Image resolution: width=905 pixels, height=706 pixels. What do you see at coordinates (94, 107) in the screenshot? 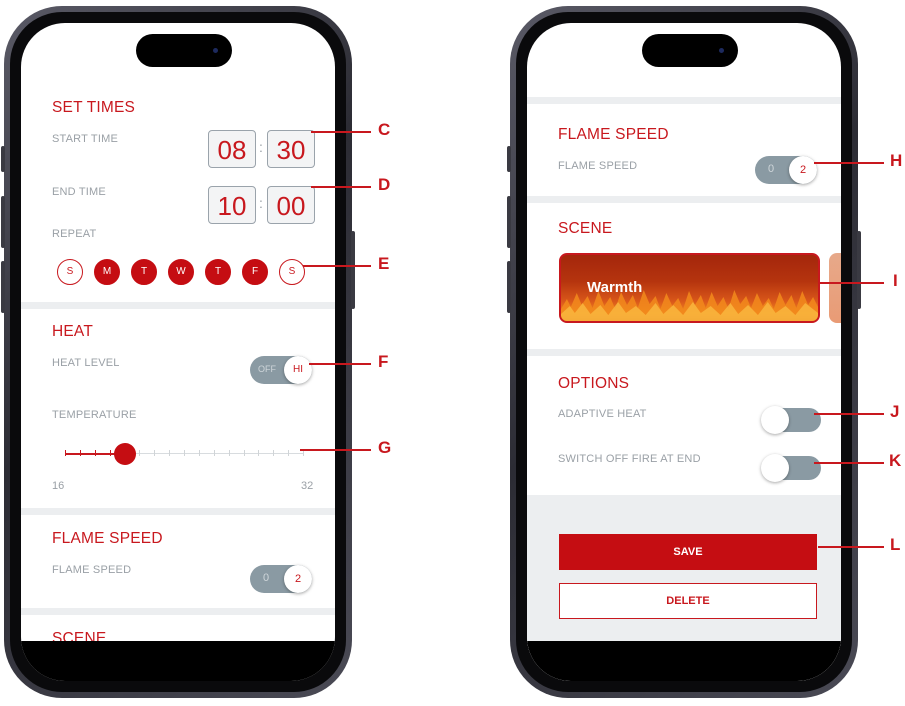
I see `set-times-title: SET TIMES` at bounding box center [94, 107].